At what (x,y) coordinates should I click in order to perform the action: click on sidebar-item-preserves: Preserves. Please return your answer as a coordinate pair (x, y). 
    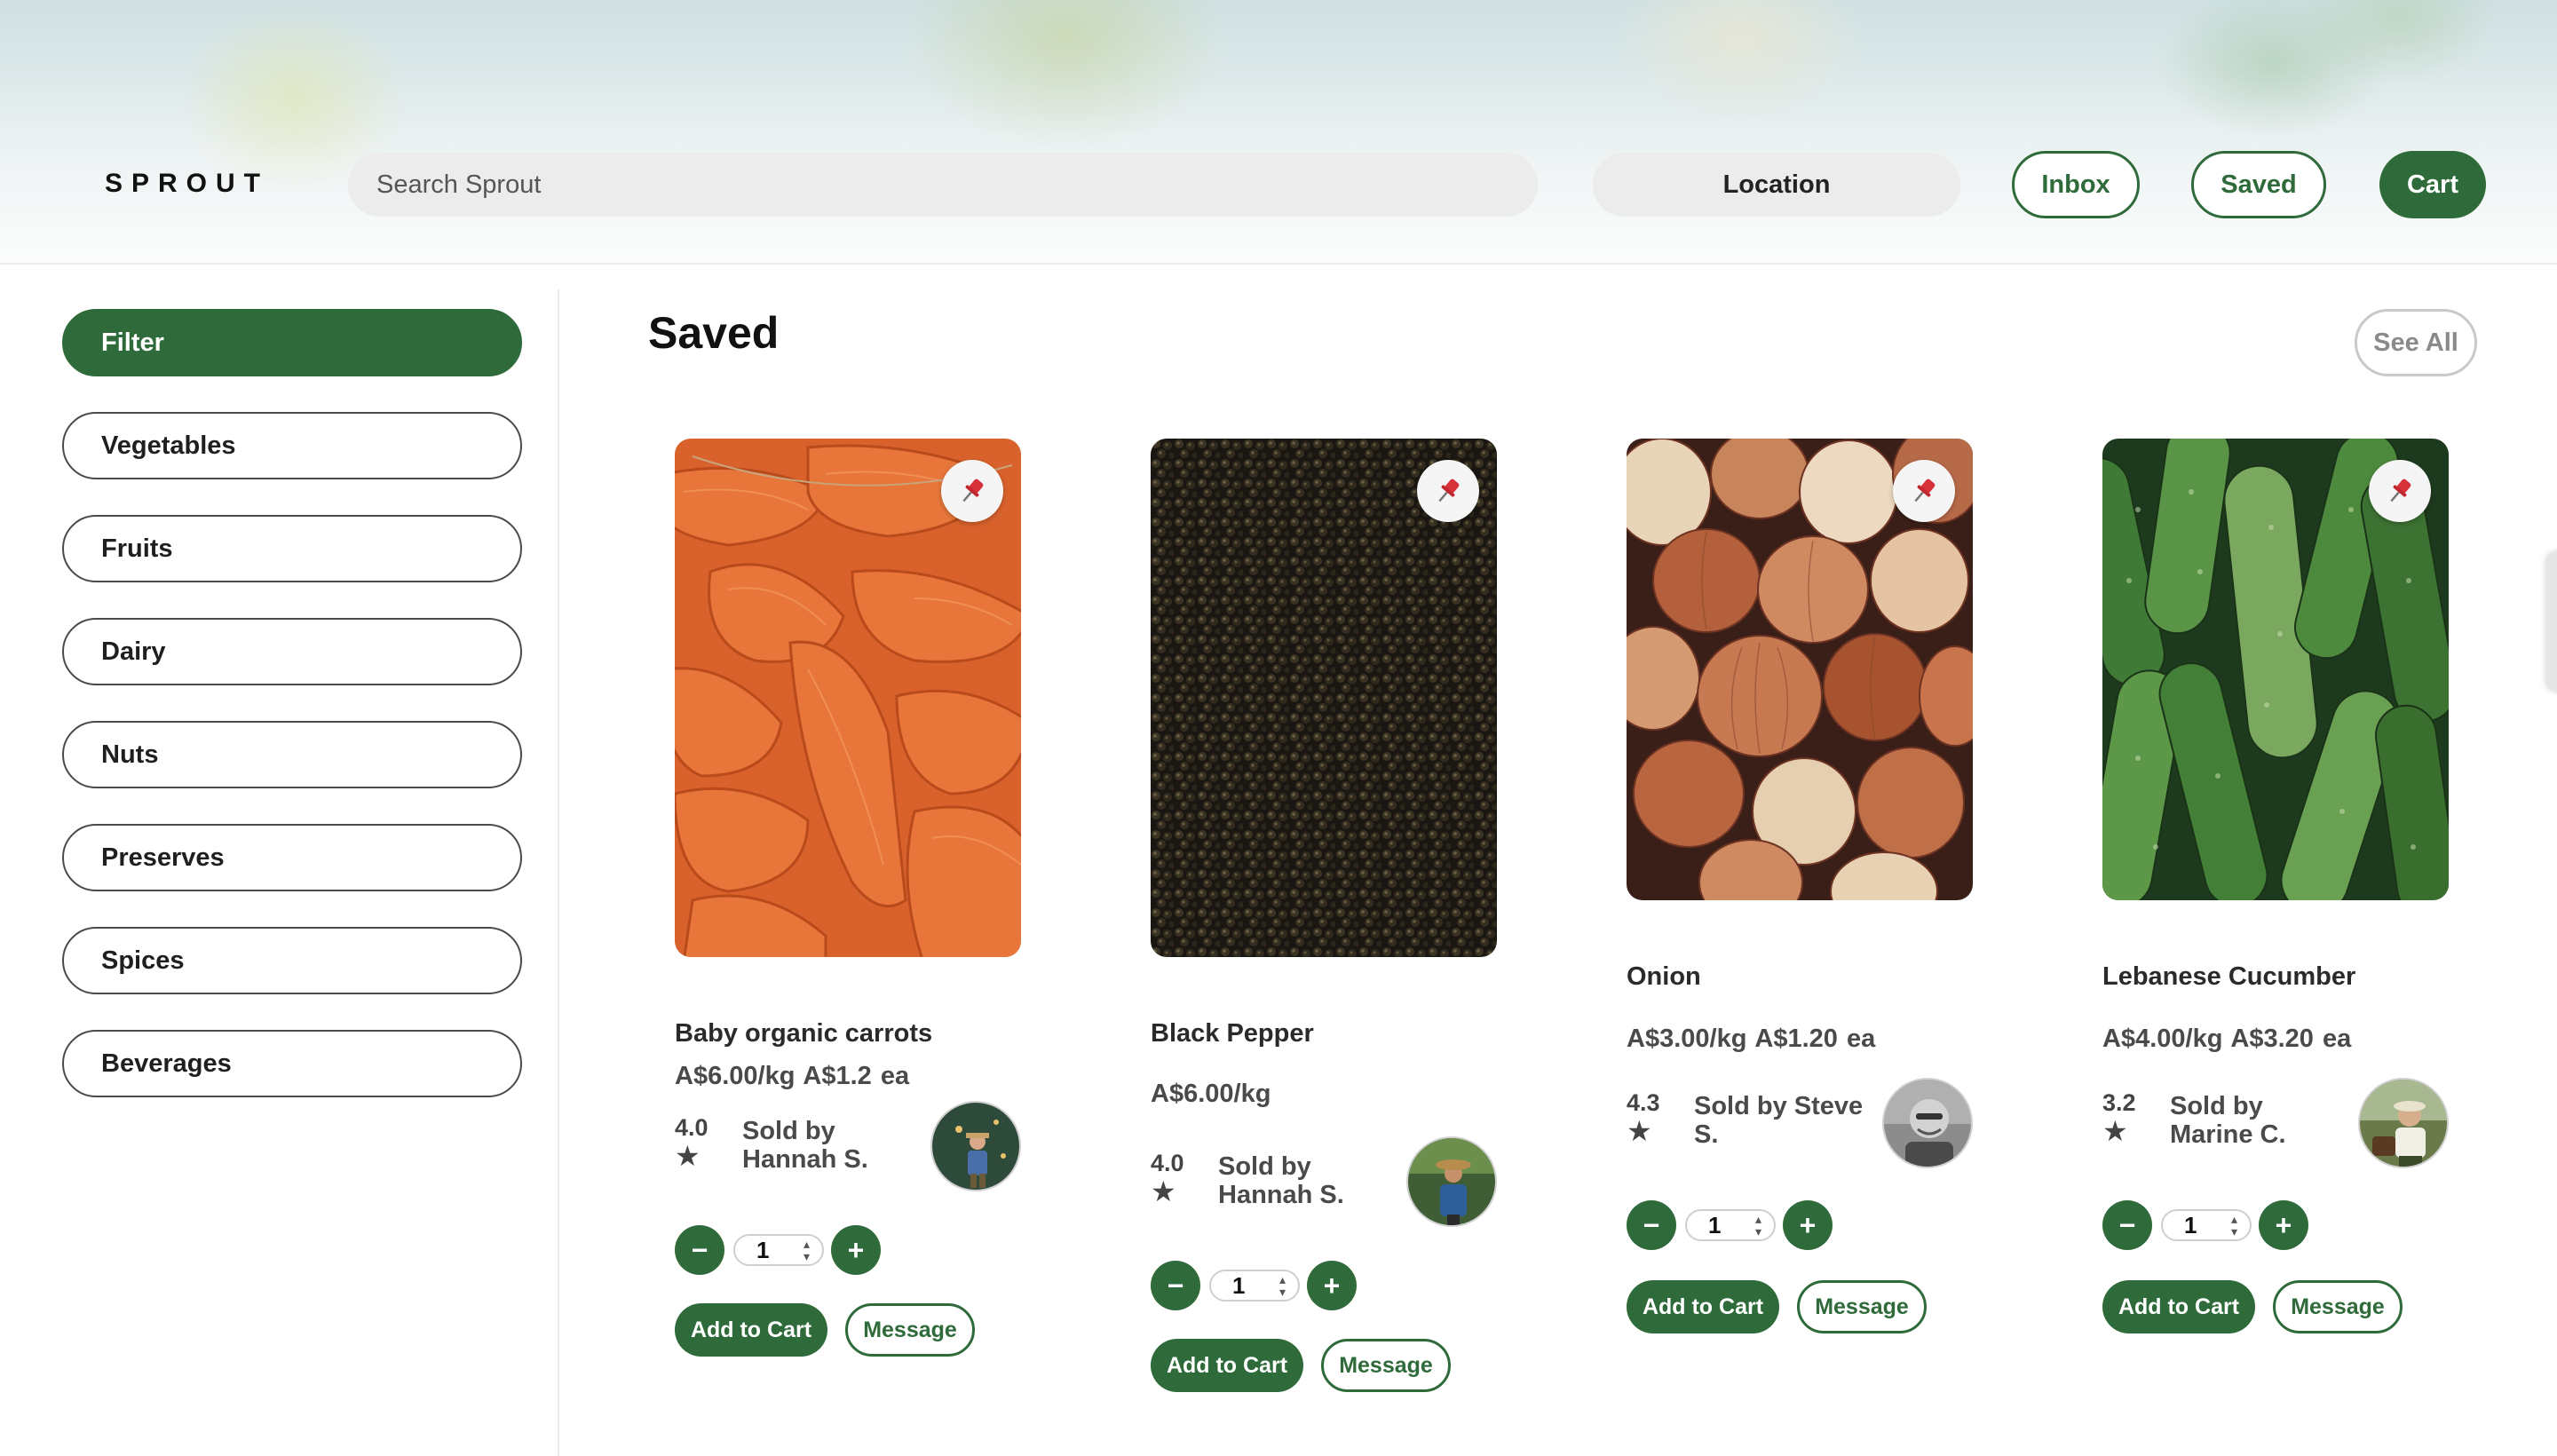
    Looking at the image, I should click on (292, 857).